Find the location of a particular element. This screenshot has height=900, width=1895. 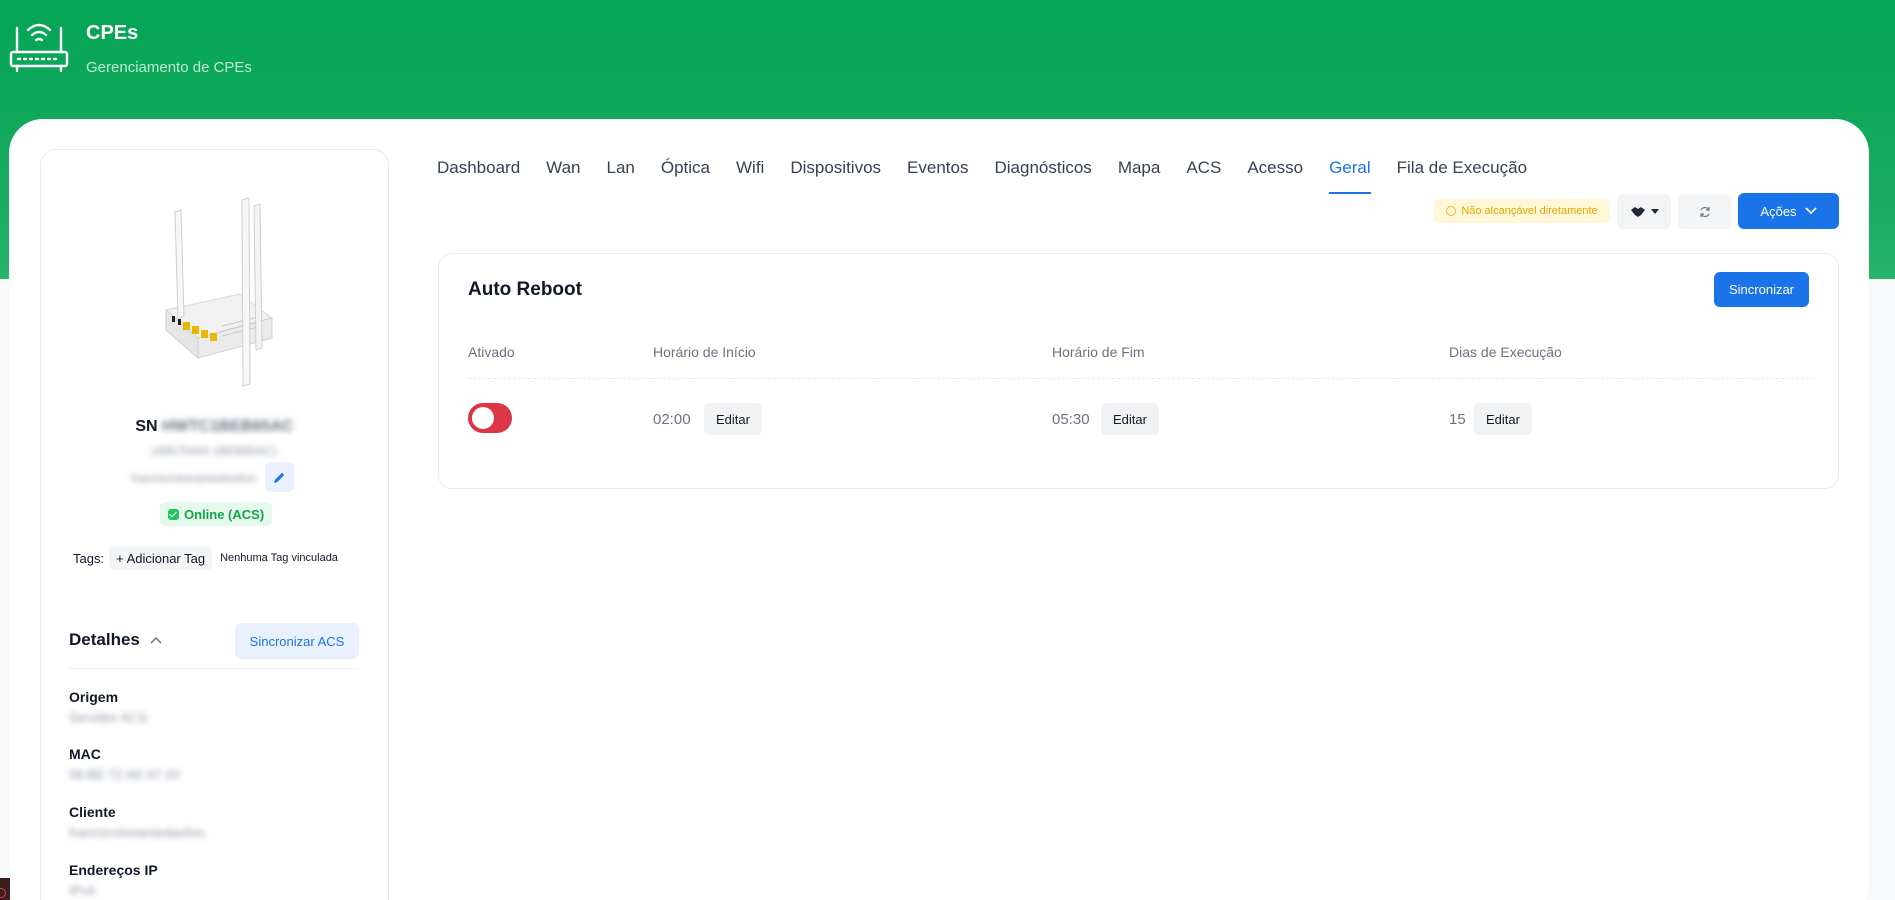

detail-value: Servidor ACS is located at coordinates (108, 717).